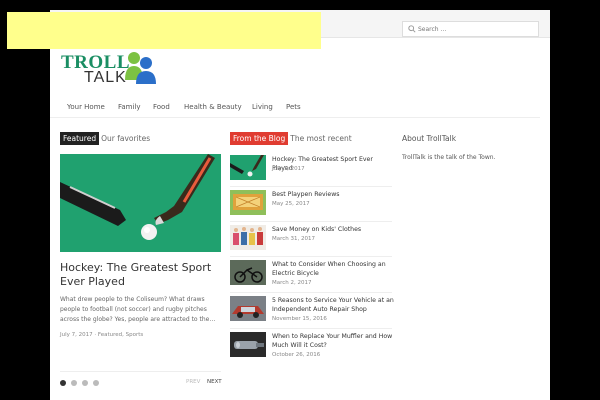  Describe the element at coordinates (291, 204) in the screenshot. I see `blog-item-date: May 25, 2017` at that location.